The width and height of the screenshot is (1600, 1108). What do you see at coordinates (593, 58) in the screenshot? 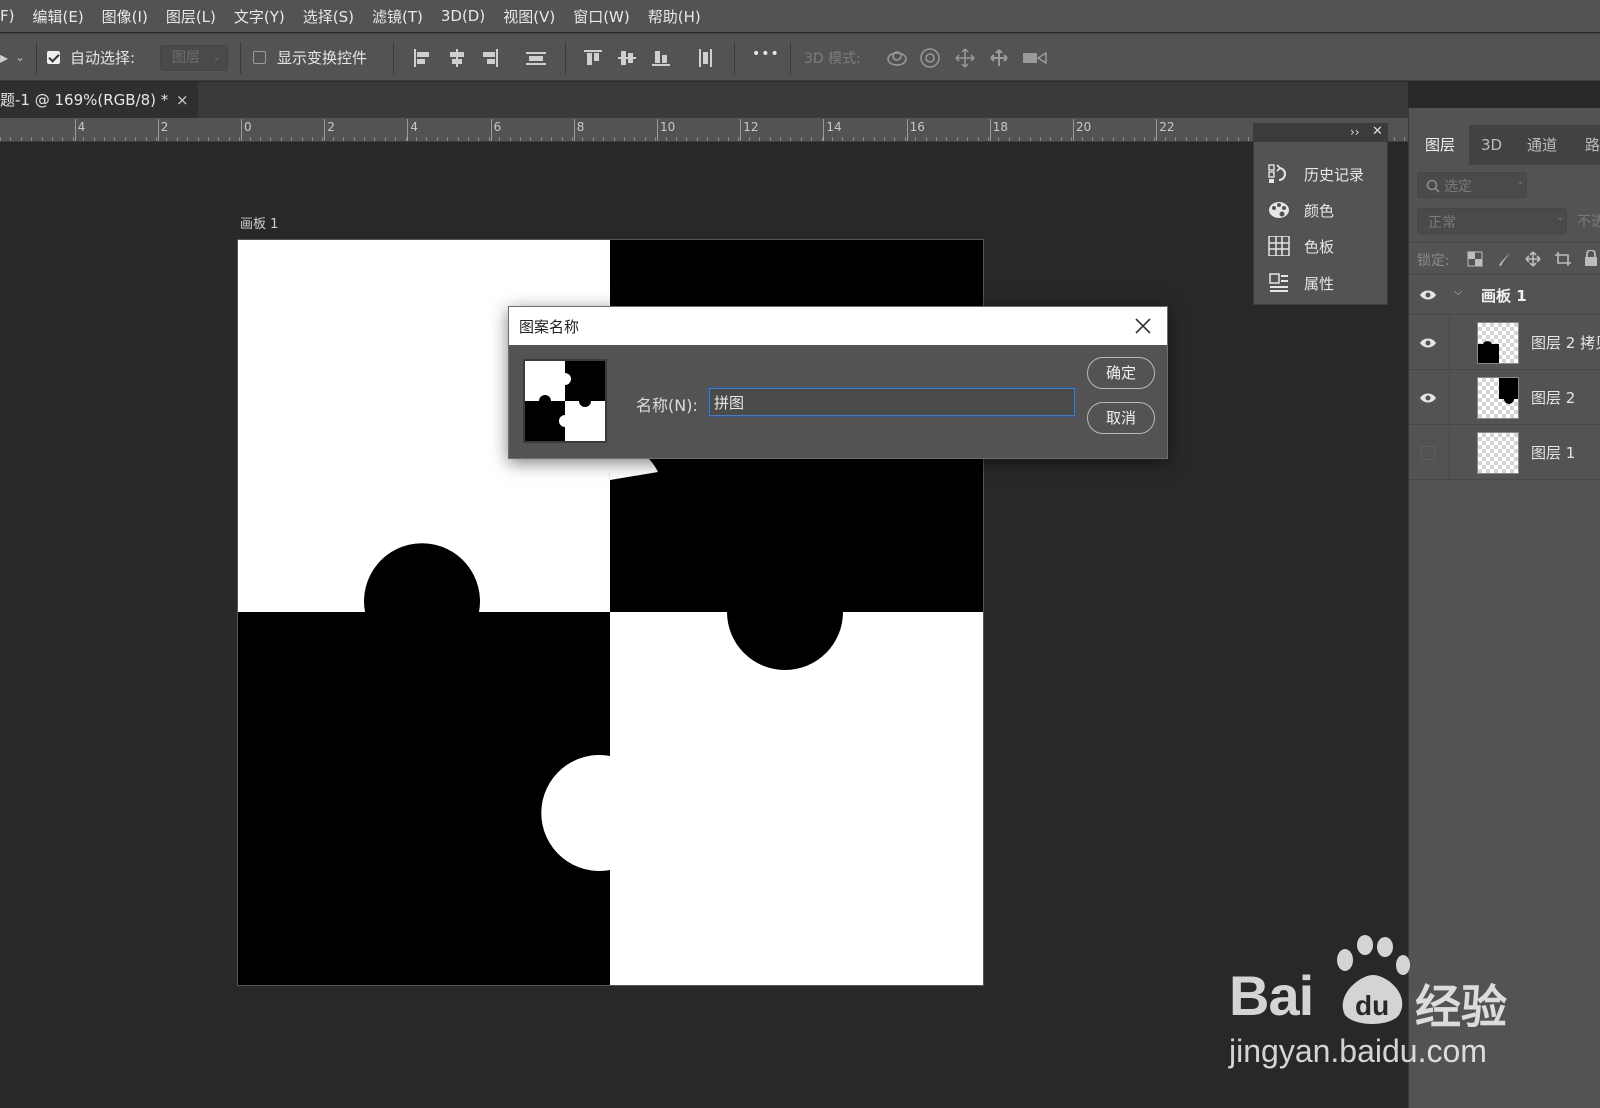
I see `align-top-icon` at bounding box center [593, 58].